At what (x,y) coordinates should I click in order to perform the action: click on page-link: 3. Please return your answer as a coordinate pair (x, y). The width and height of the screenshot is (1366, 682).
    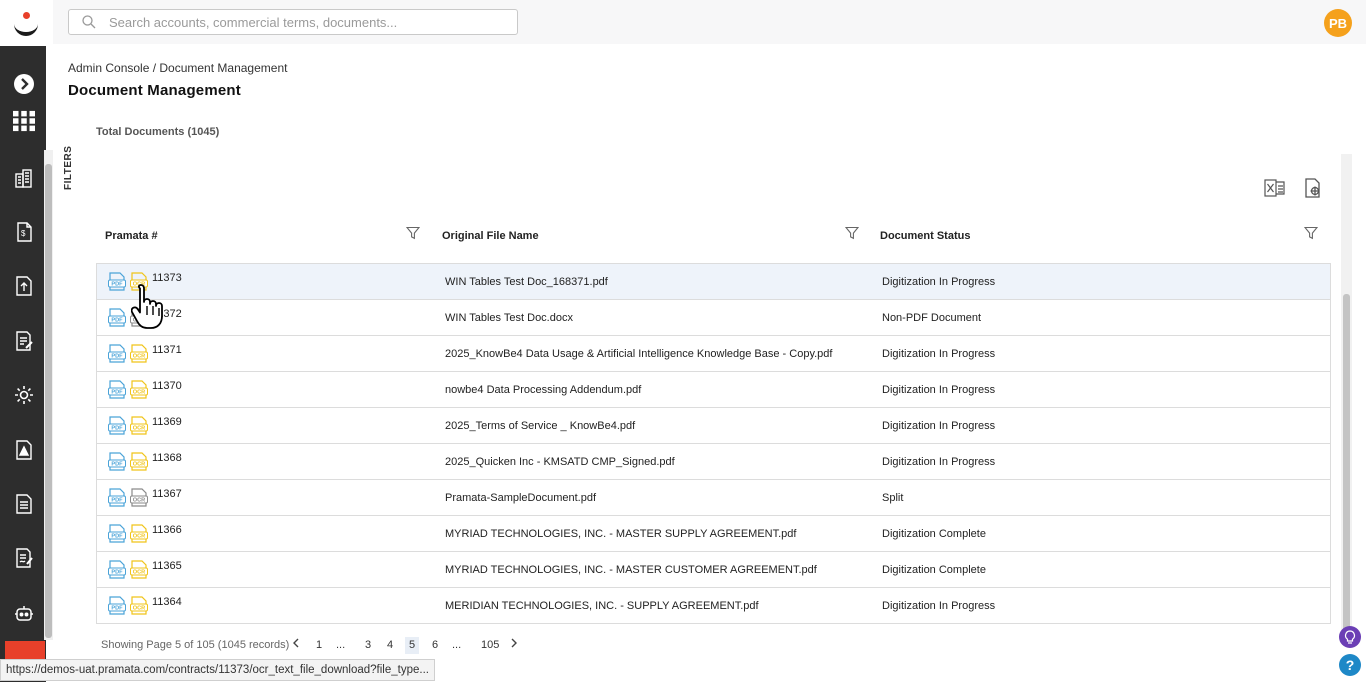
    Looking at the image, I should click on (368, 645).